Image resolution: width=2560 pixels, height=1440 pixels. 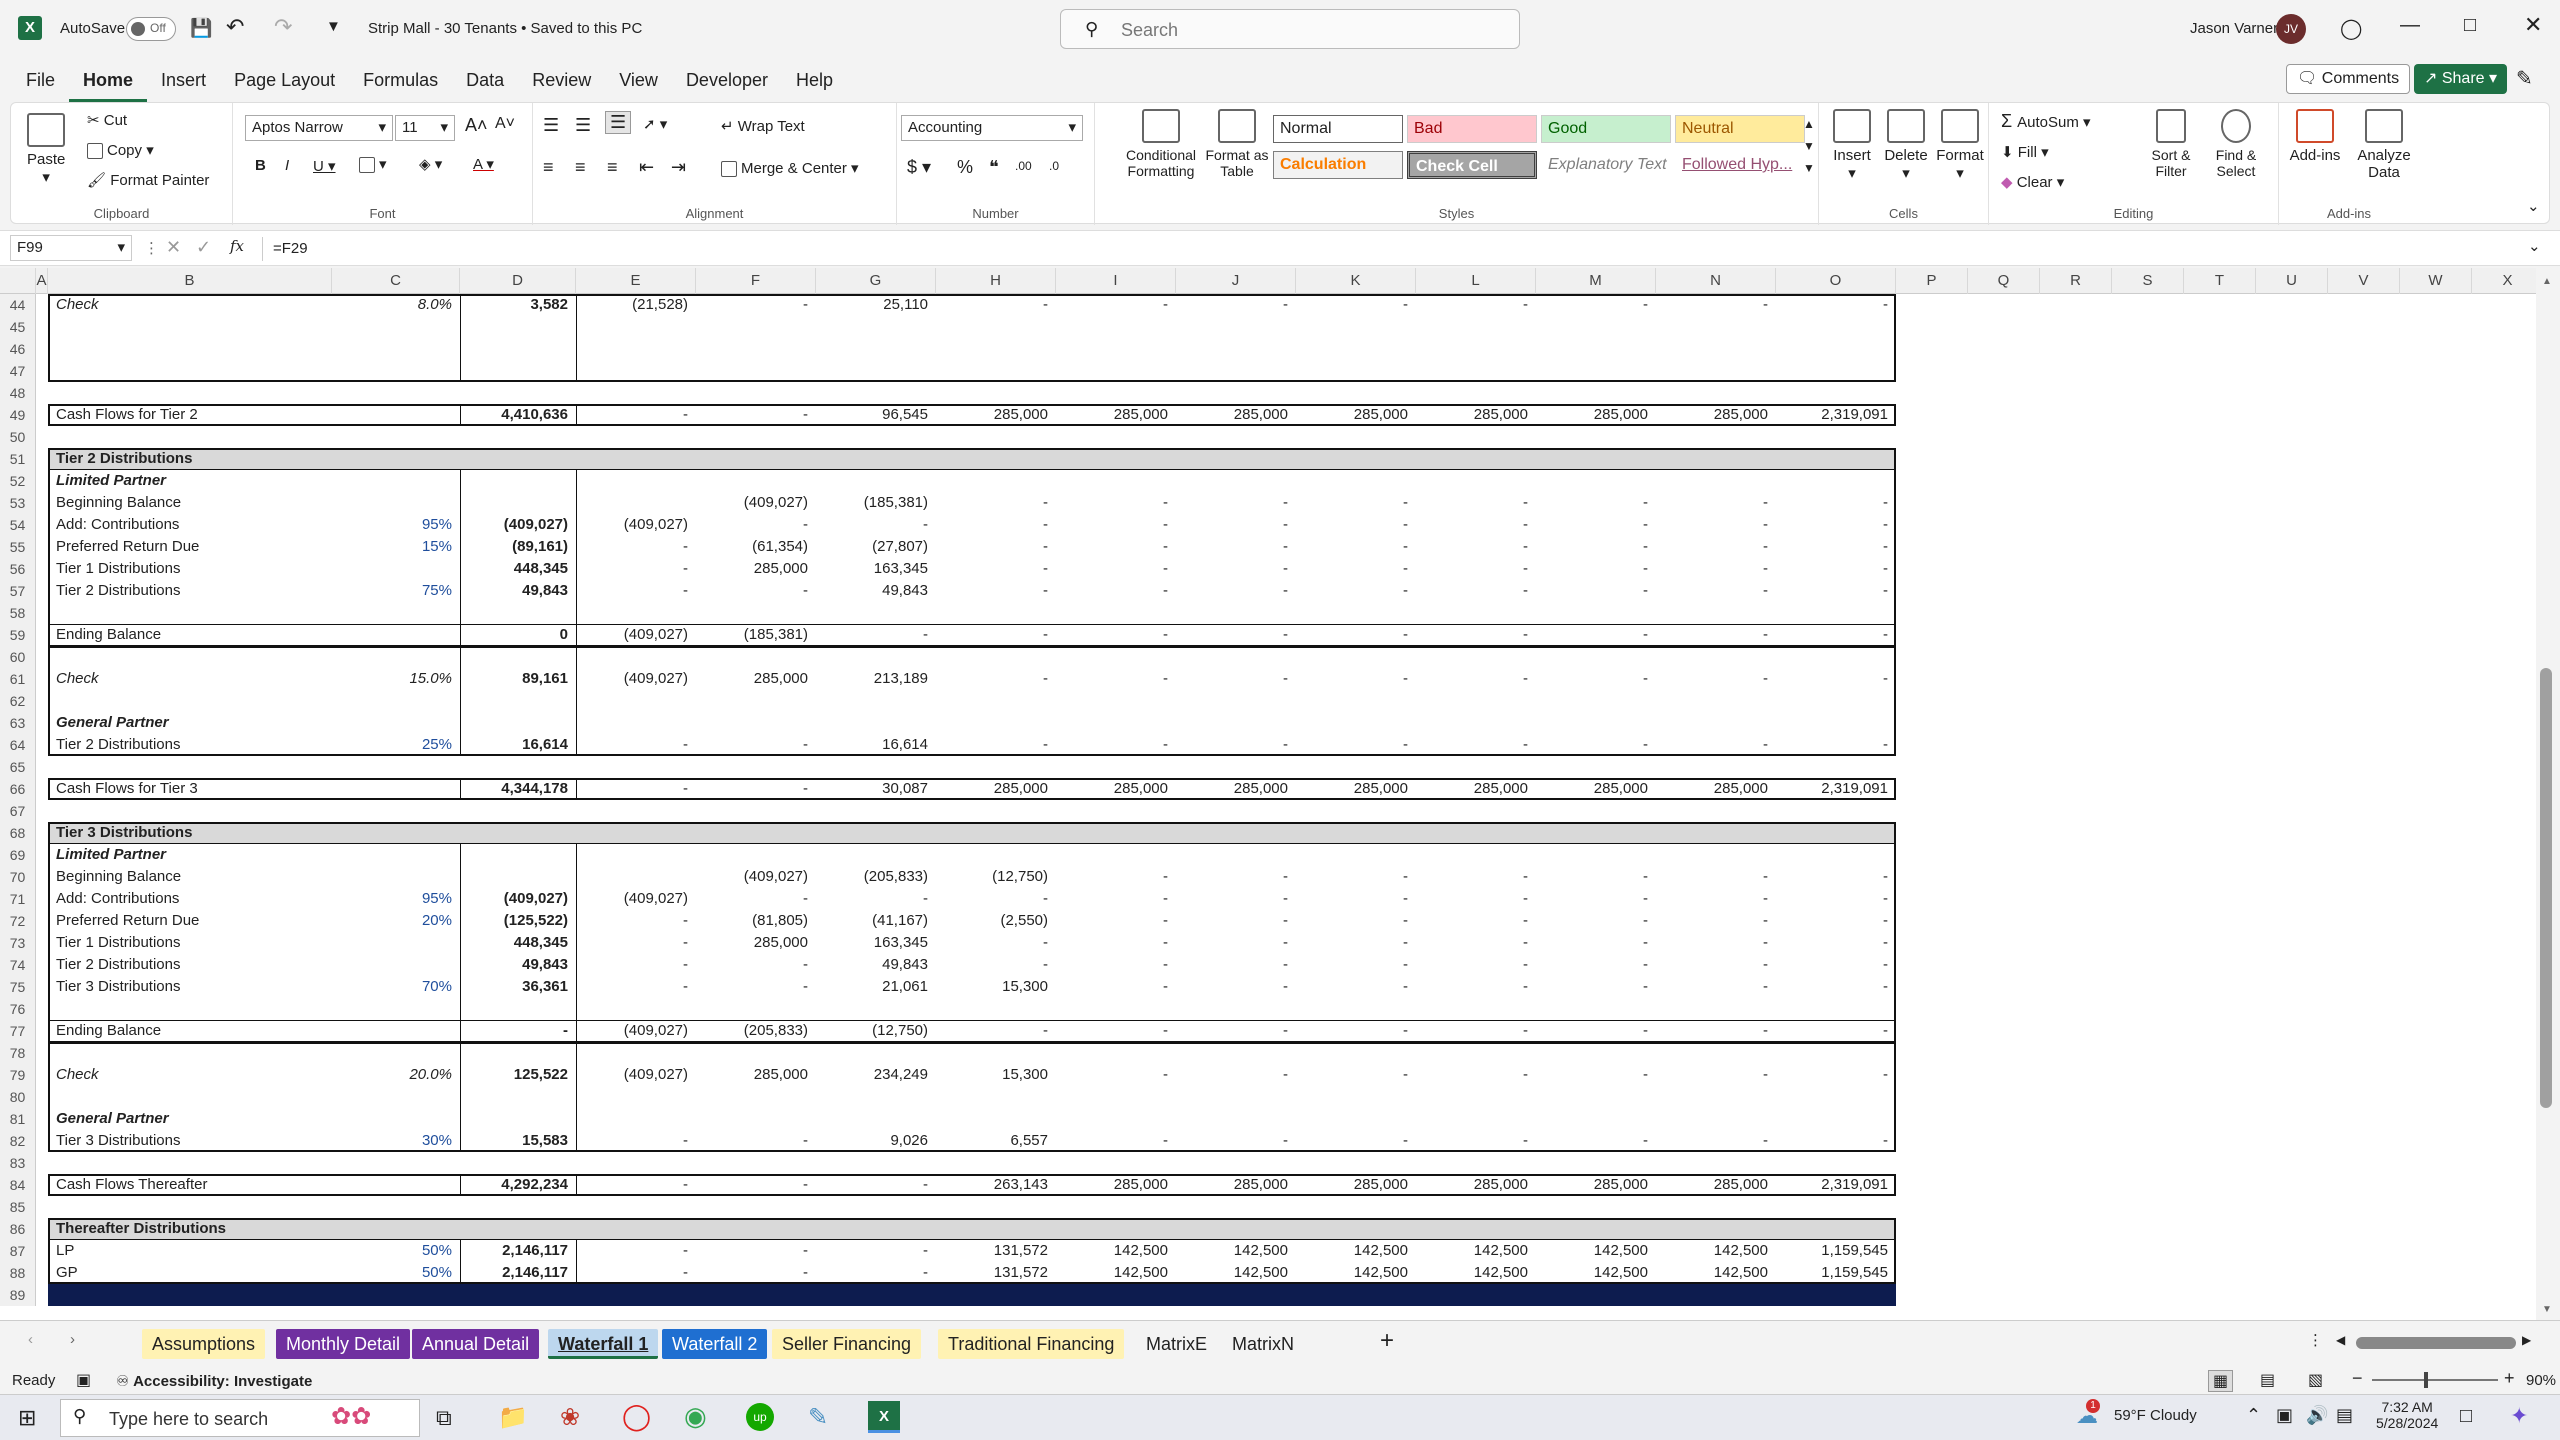 I want to click on row-label: Ending Balance, so click(x=190, y=635).